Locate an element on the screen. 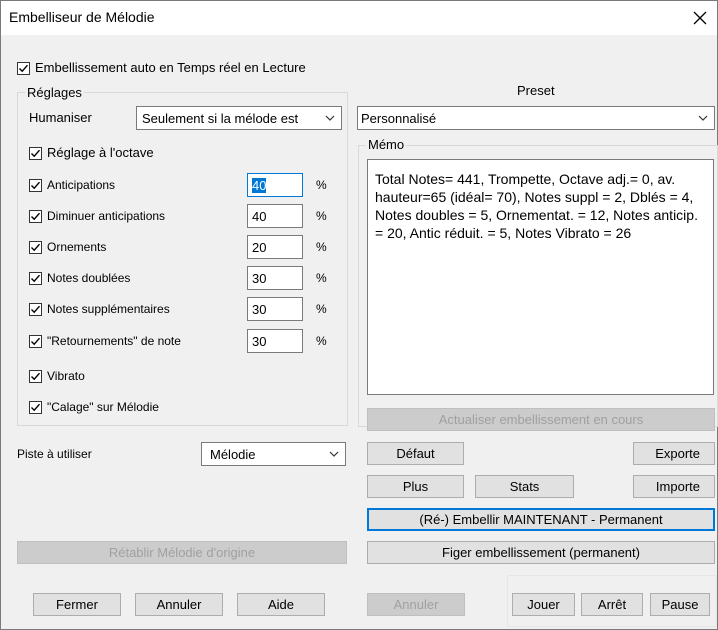  restore-melody-button: Rétablir Mélodie d'origine is located at coordinates (182, 552).